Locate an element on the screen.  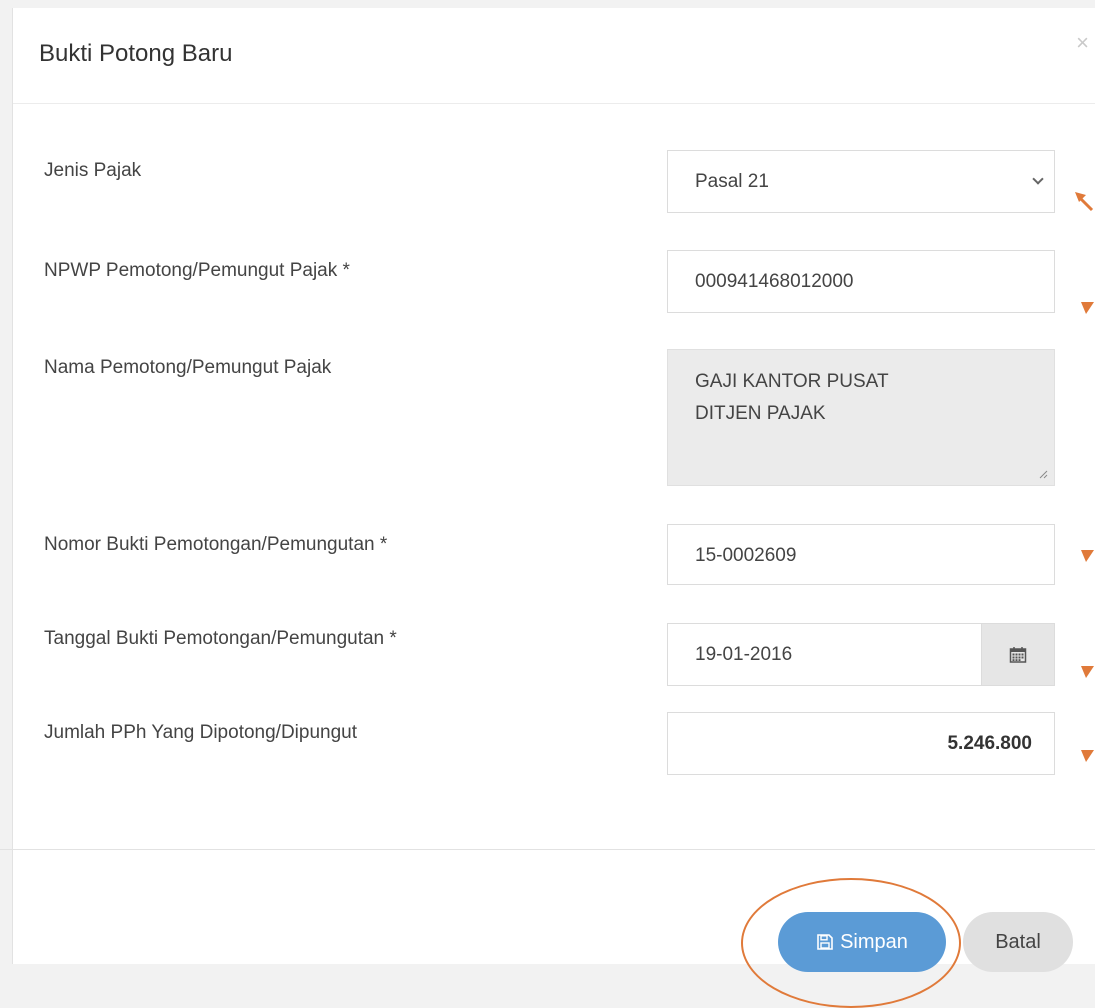
calendar-icon is located at coordinates (1018, 654).